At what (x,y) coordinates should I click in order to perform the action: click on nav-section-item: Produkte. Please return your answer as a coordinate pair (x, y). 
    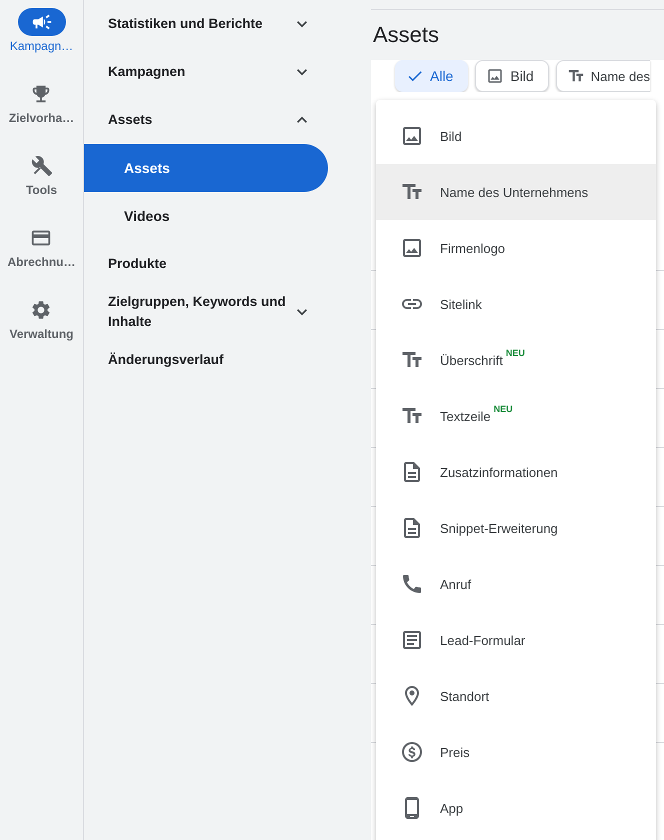
    Looking at the image, I should click on (206, 264).